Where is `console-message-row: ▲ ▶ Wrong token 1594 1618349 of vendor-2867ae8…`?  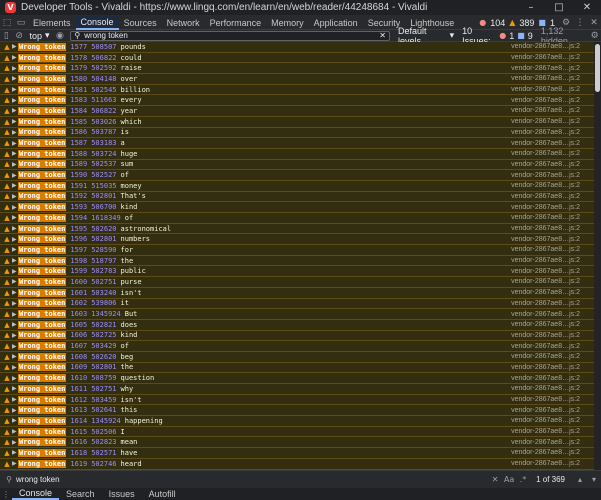
console-message-row: ▲ ▶ Wrong token 1594 1618349 of vendor-2867ae8… is located at coordinates (297, 218).